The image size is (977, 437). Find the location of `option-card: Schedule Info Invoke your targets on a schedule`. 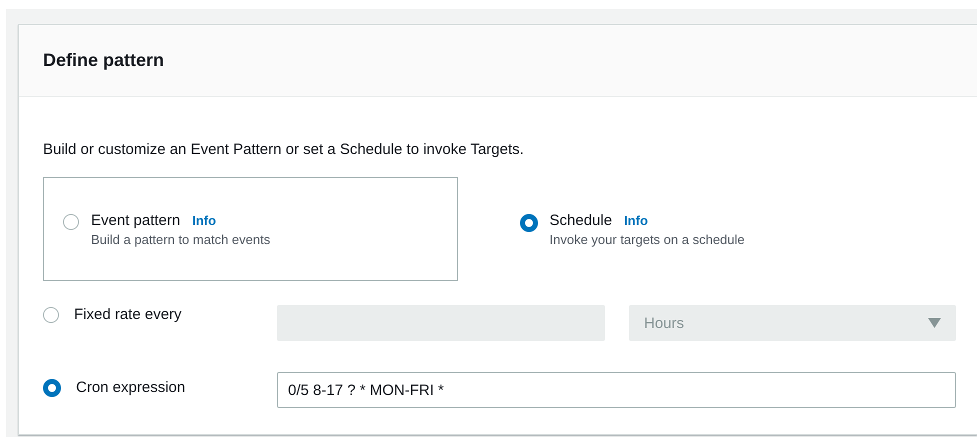

option-card: Schedule Info Invoke your targets on a schedule is located at coordinates (707, 229).